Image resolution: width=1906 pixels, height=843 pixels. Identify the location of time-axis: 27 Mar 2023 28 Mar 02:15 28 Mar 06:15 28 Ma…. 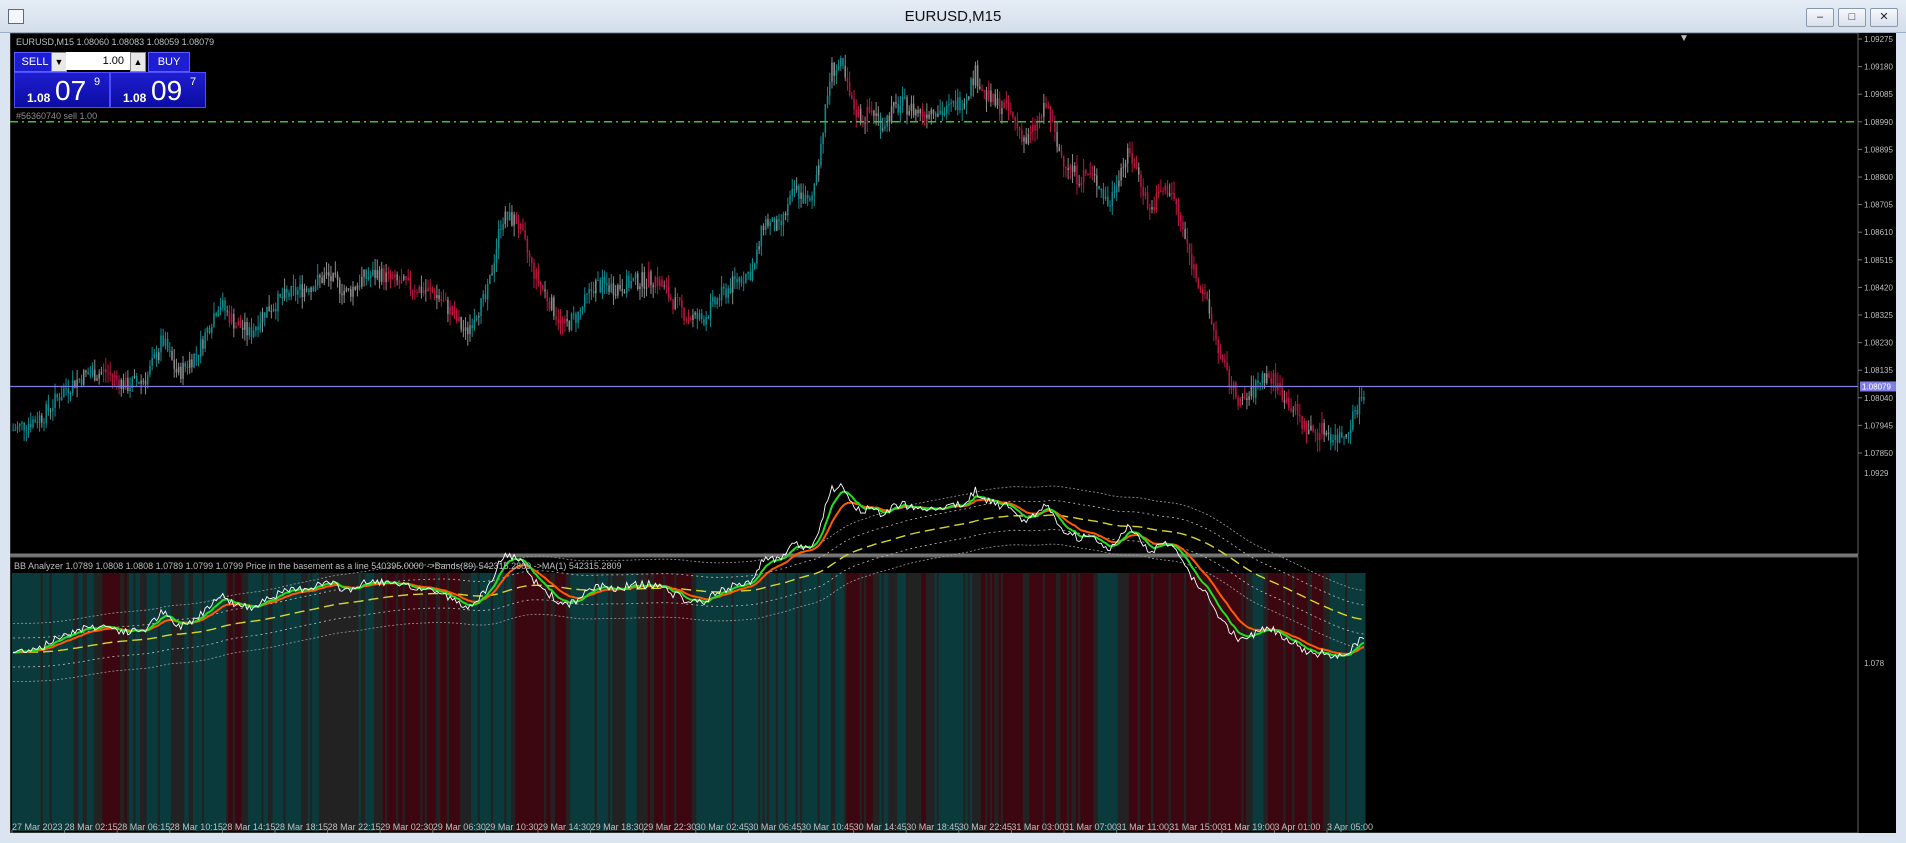
(692, 827).